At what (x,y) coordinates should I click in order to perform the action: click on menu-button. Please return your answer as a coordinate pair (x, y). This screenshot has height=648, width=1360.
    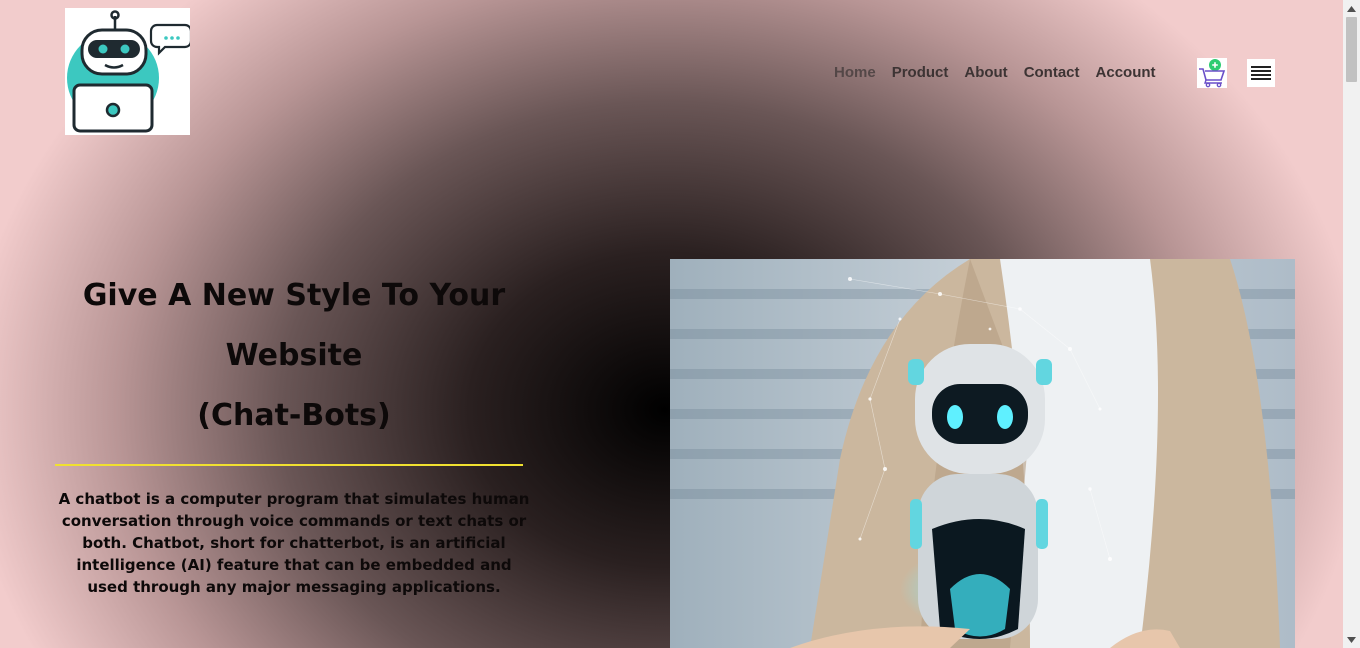
    Looking at the image, I should click on (1261, 73).